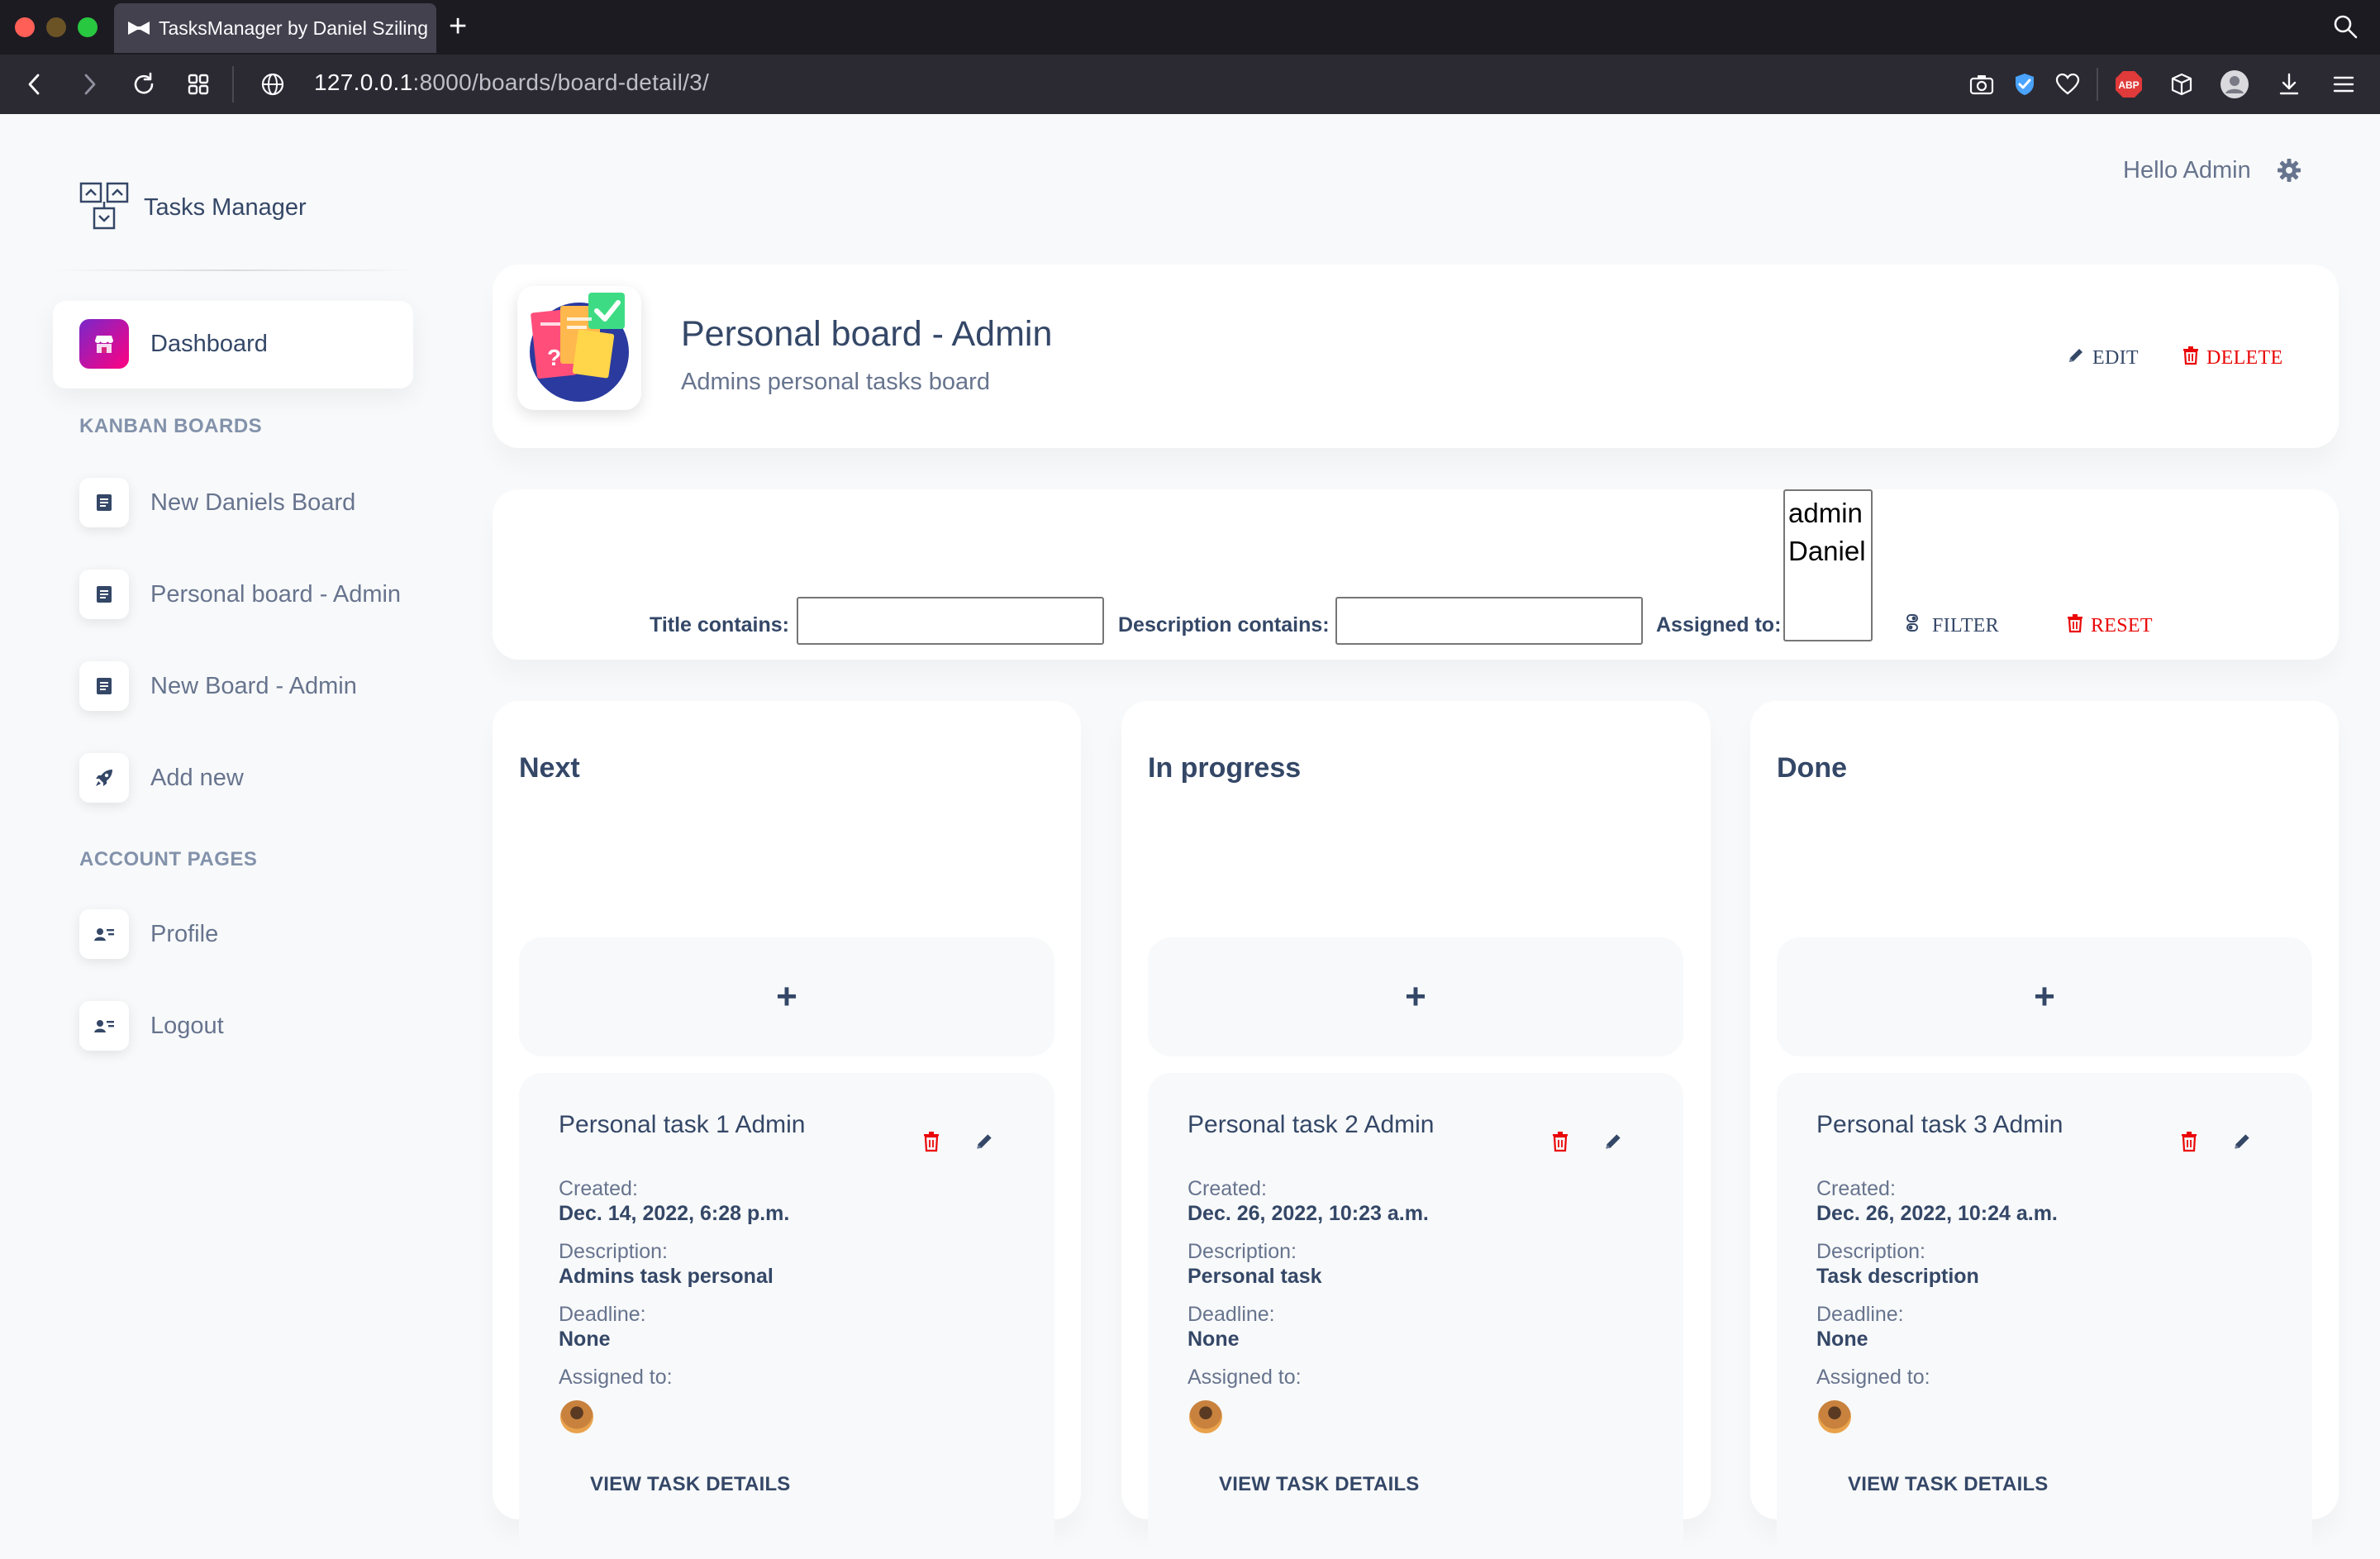 The height and width of the screenshot is (1559, 2380). I want to click on brand: Tasks Manager, so click(193, 208).